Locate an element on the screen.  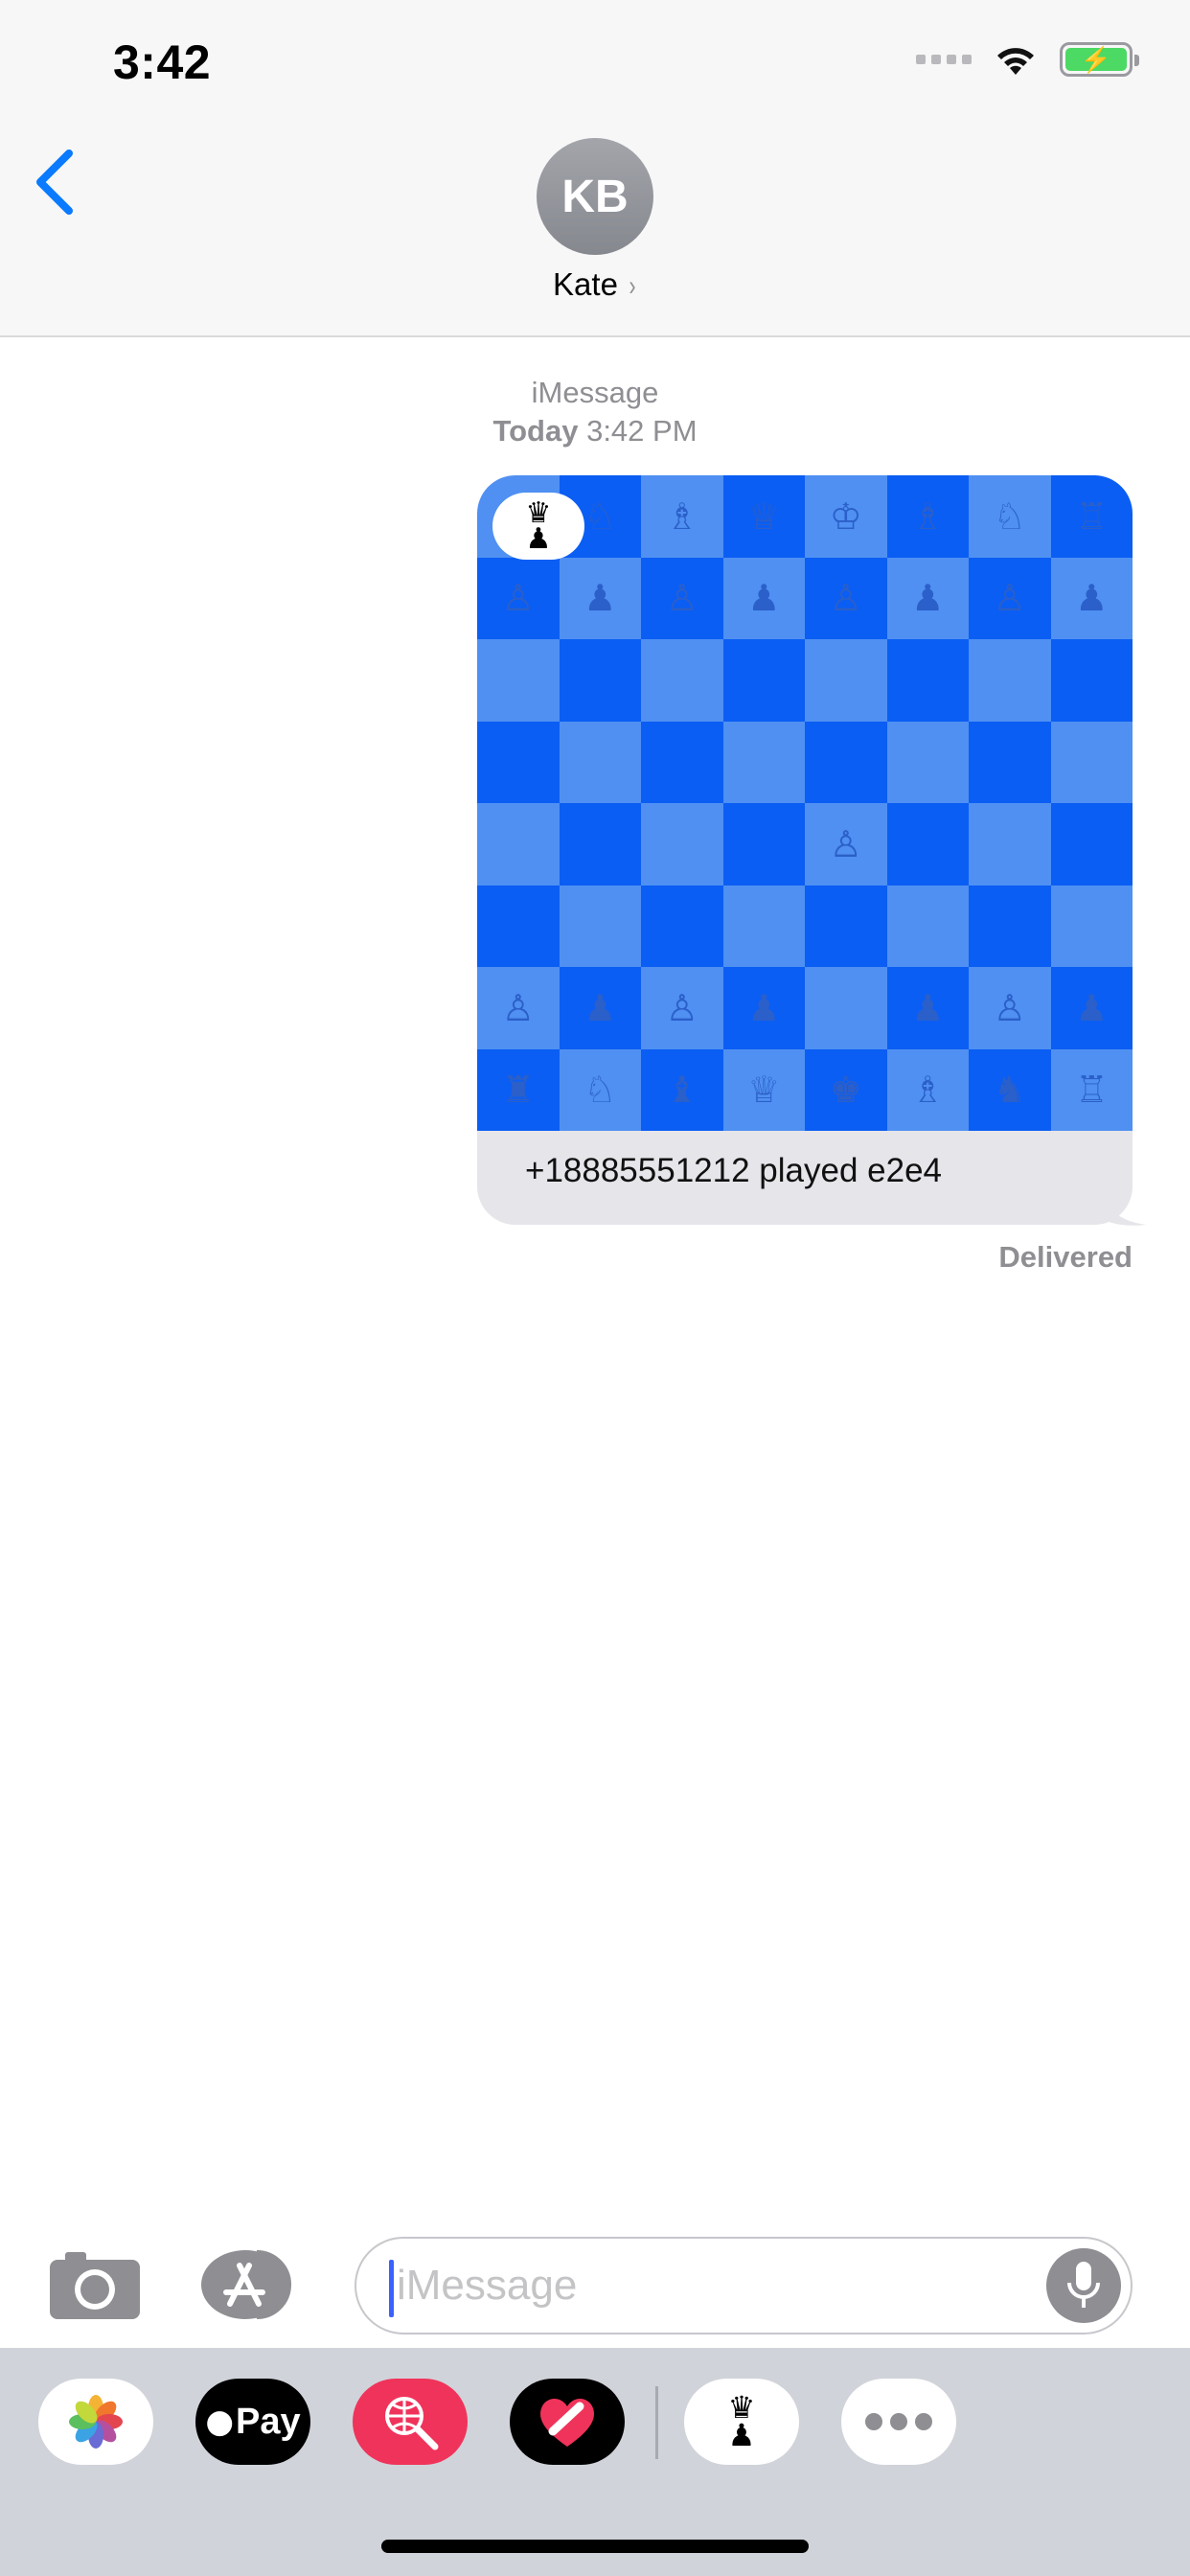
chess-app-button: ♛ ♟ is located at coordinates (742, 2422).